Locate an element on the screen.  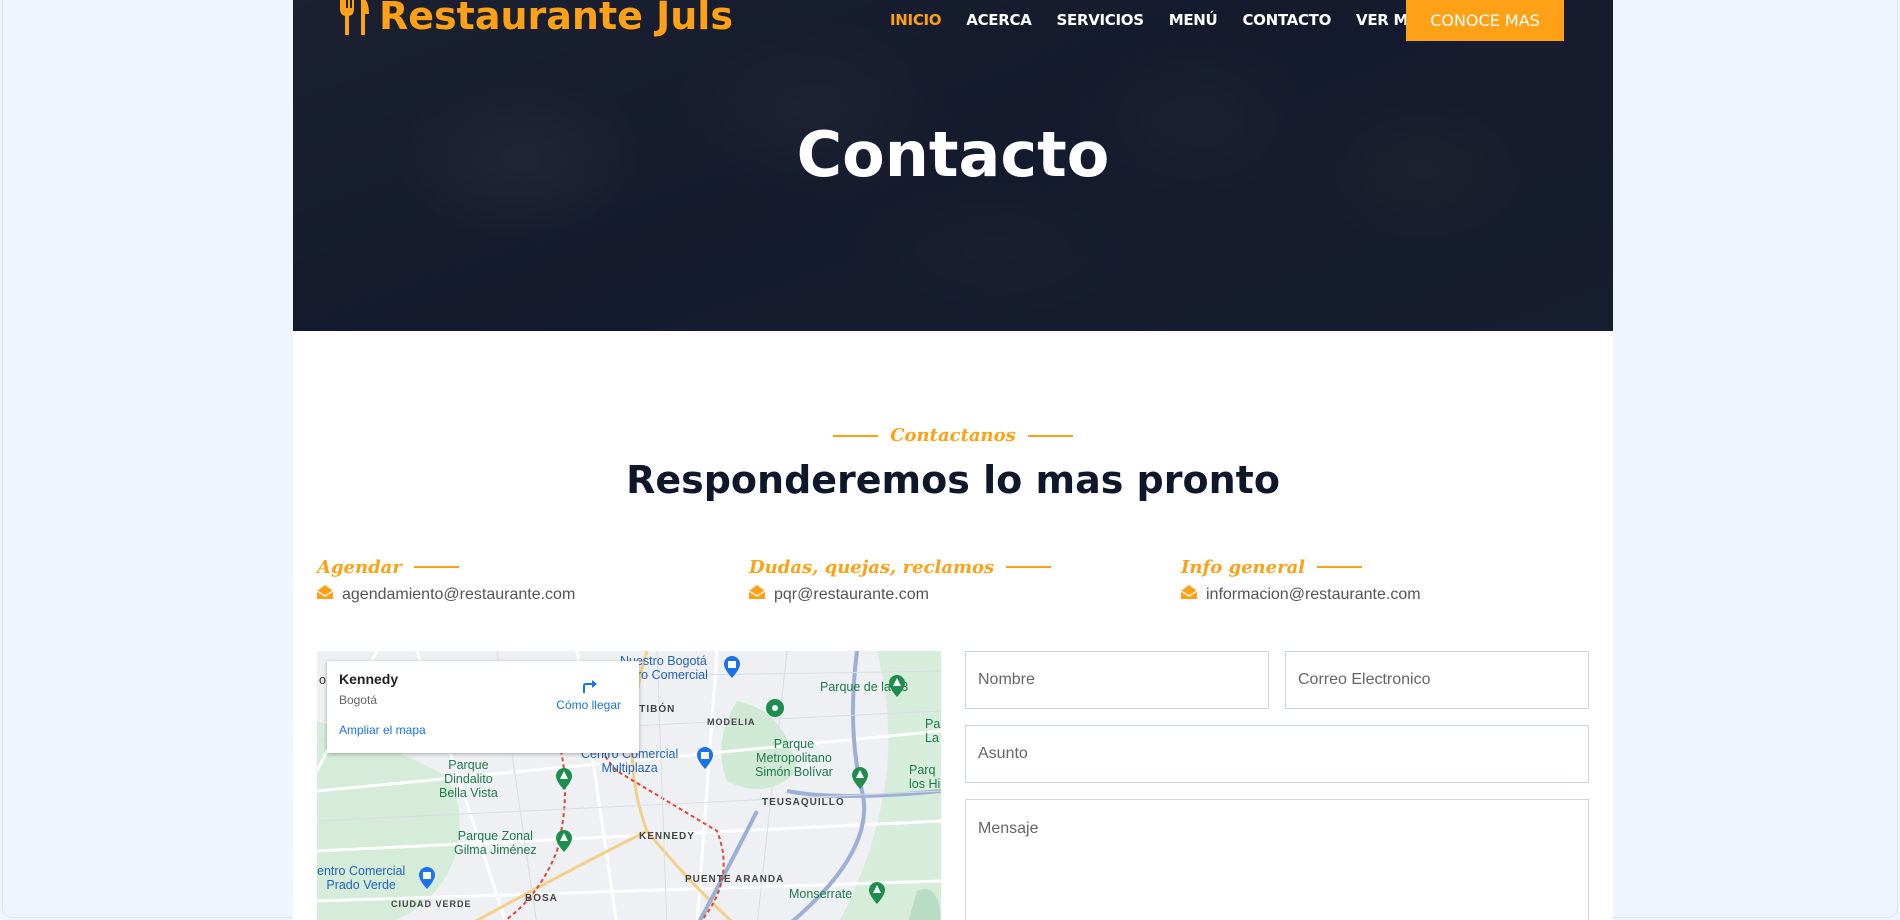
conoce-mas-button: CONOCE MAS is located at coordinates (1485, 20).